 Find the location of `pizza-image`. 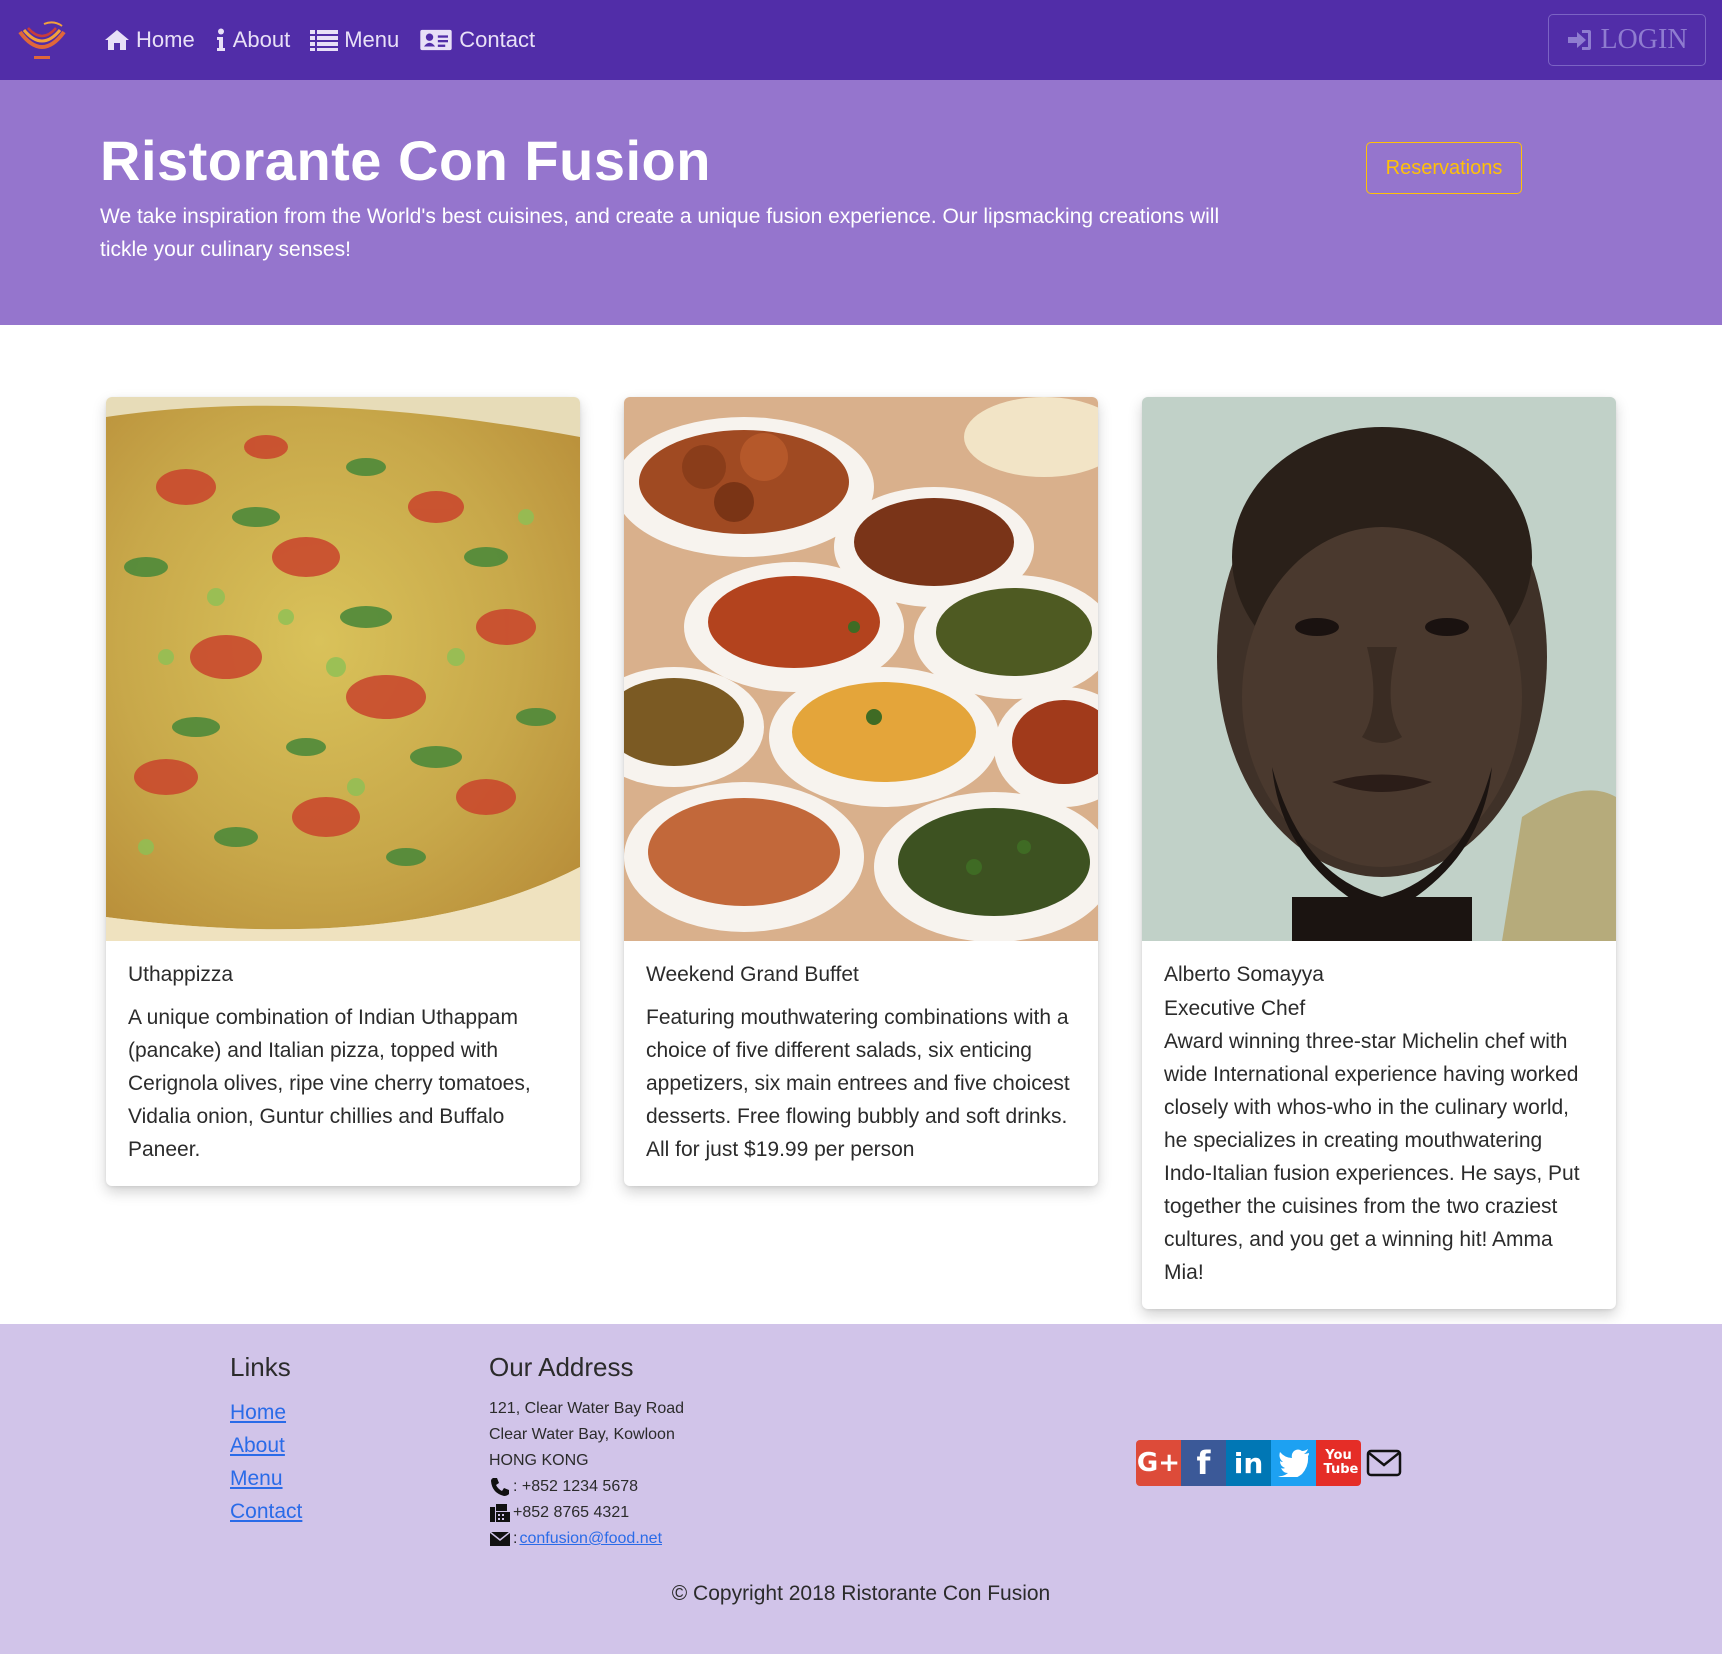

pizza-image is located at coordinates (343, 669).